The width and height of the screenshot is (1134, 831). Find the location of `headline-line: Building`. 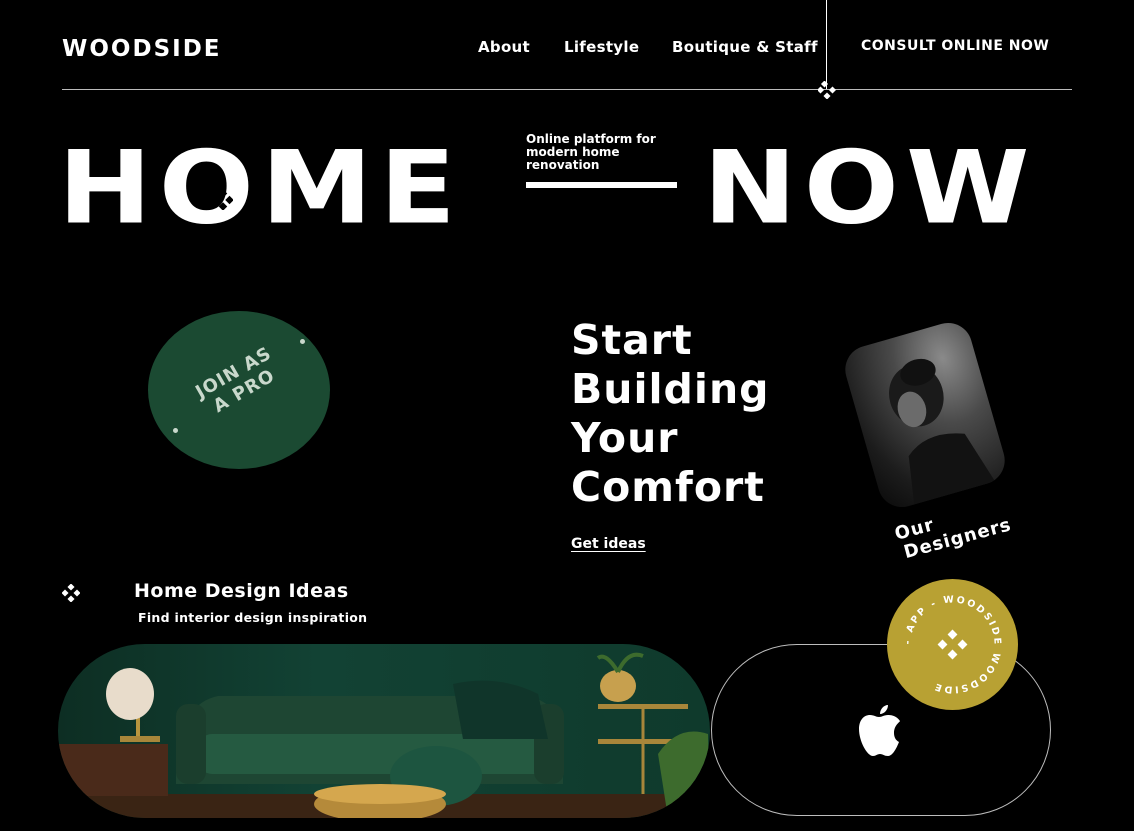

headline-line: Building is located at coordinates (670, 389).